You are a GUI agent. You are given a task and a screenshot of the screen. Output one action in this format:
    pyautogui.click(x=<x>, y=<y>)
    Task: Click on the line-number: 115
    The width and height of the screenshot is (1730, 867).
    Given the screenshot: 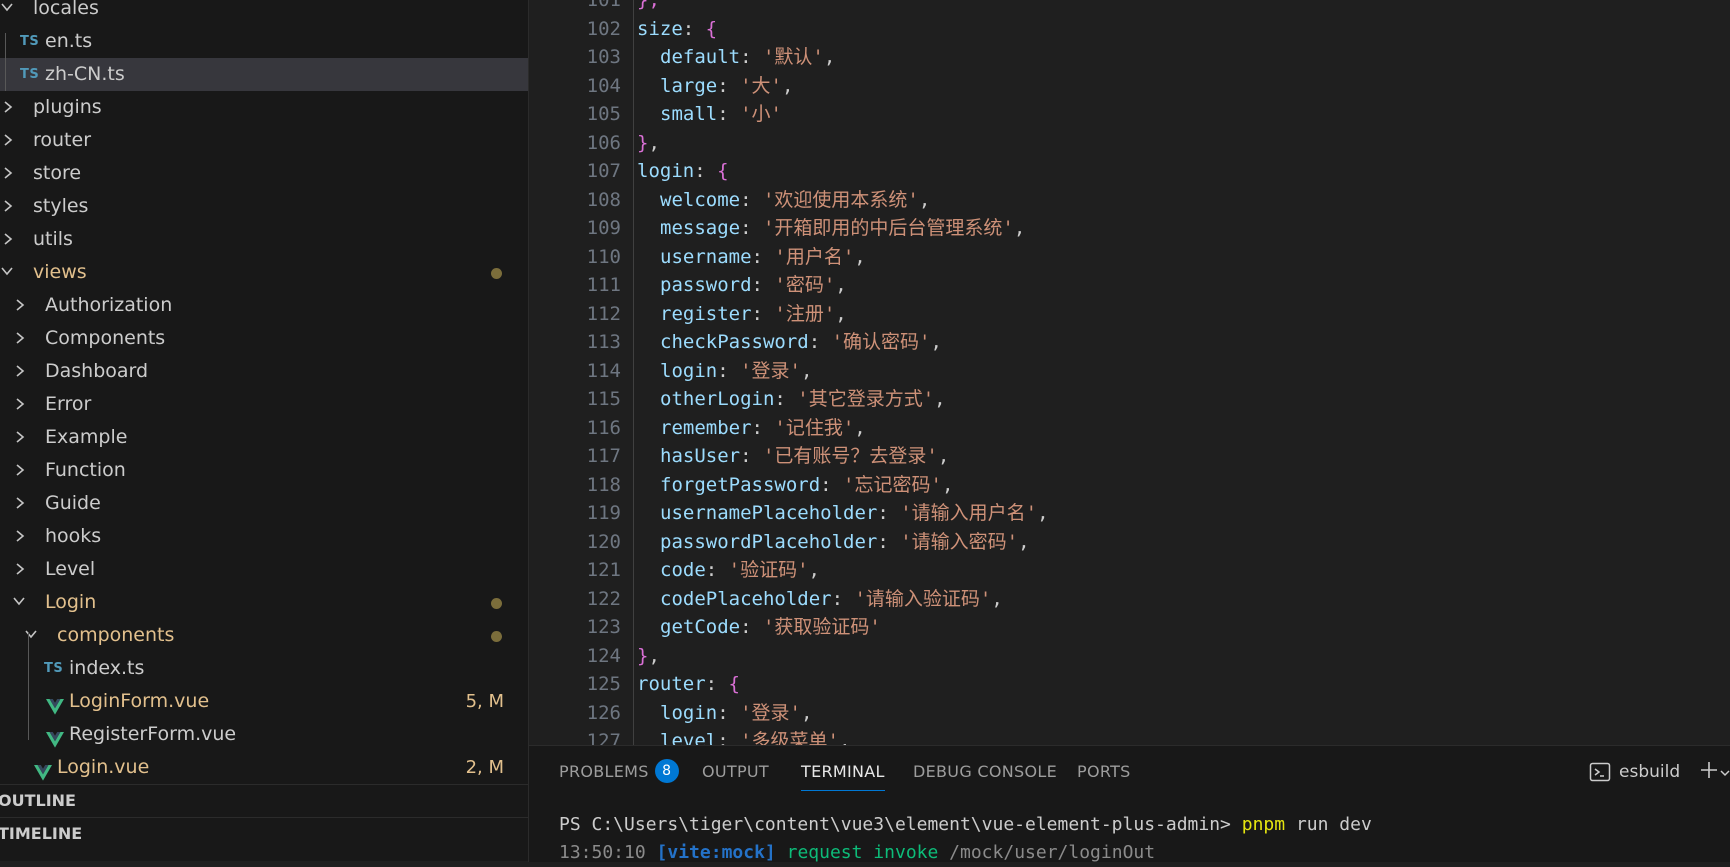 What is the action you would take?
    pyautogui.click(x=603, y=399)
    